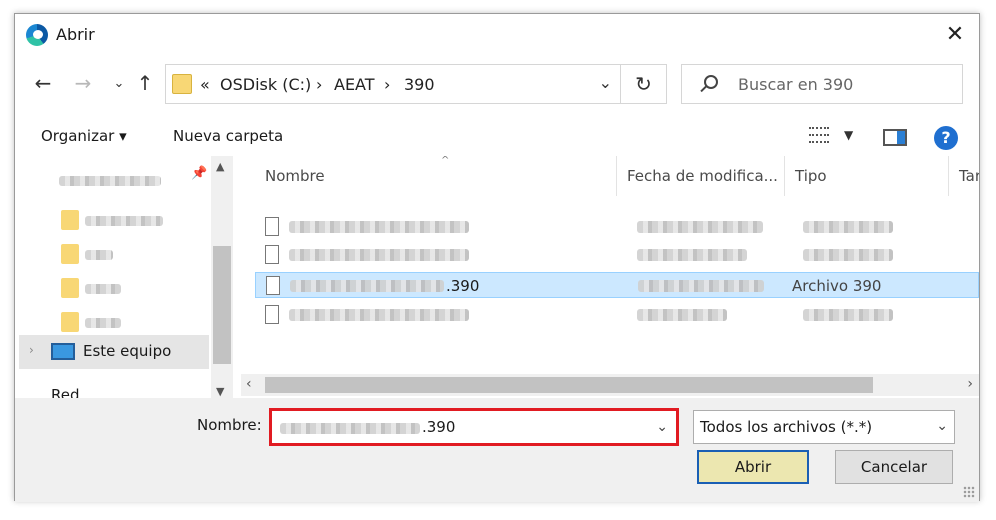  Describe the element at coordinates (249, 384) in the screenshot. I see `scroll-left-icon: ‹` at that location.